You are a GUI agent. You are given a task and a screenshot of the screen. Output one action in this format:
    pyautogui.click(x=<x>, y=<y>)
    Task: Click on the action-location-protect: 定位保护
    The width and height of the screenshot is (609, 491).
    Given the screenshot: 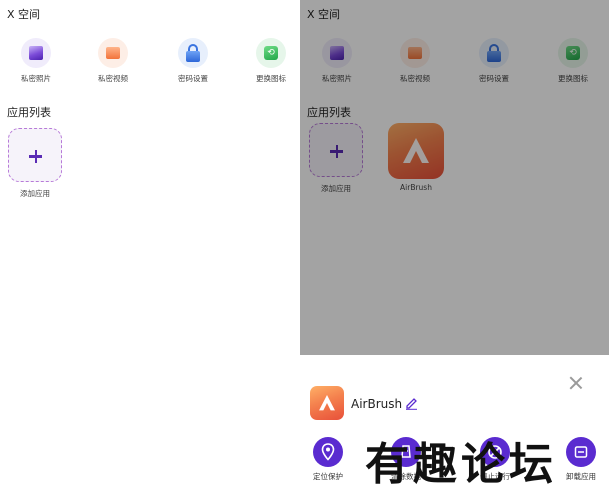 What is the action you would take?
    pyautogui.click(x=328, y=459)
    